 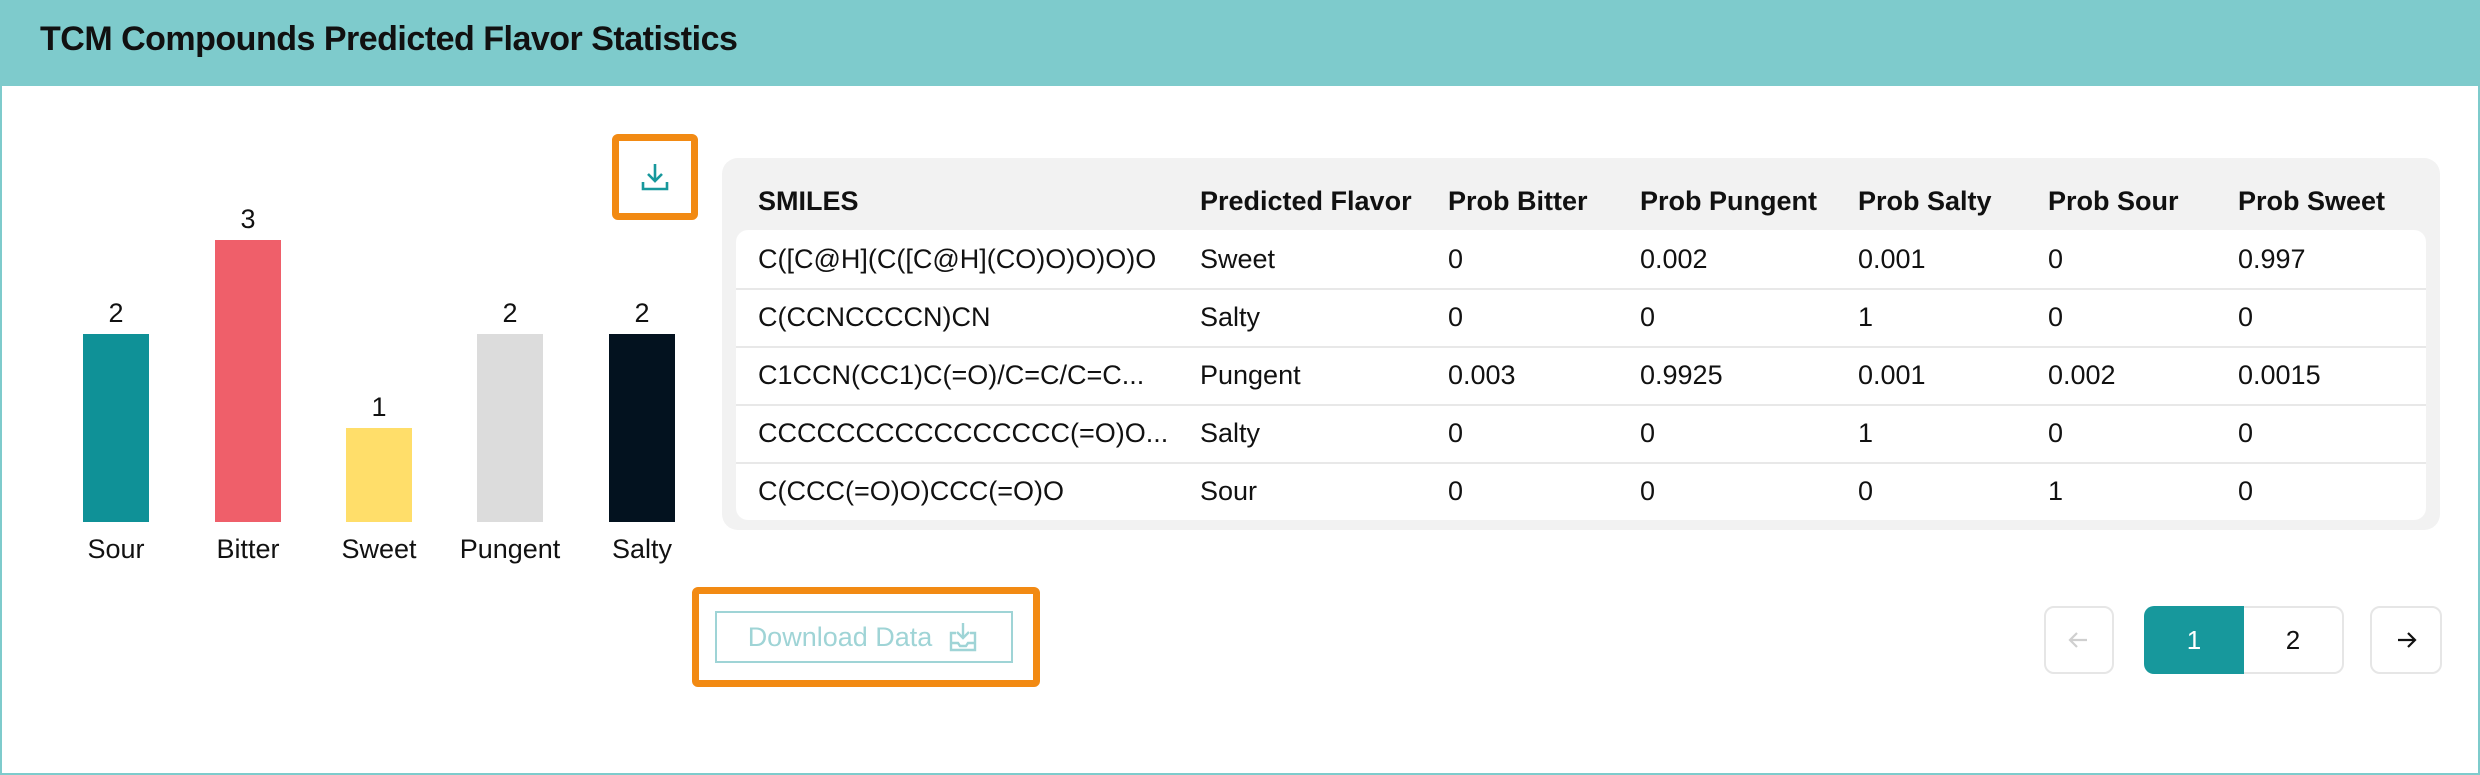 What do you see at coordinates (115, 549) in the screenshot?
I see `category-label-sour: Sour` at bounding box center [115, 549].